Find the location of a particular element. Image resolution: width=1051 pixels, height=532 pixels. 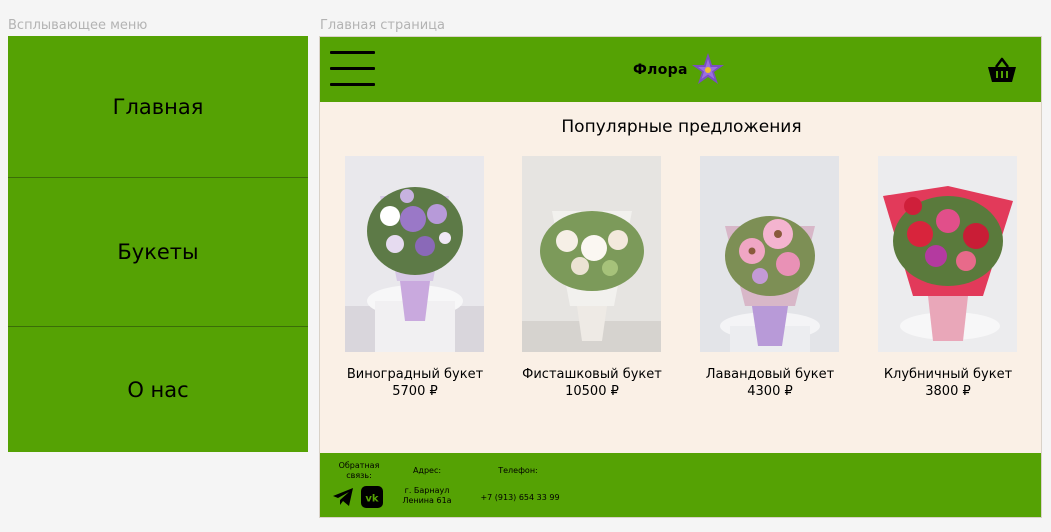

product-card: Фисташковый букет 10500 ₽ is located at coordinates (592, 278).